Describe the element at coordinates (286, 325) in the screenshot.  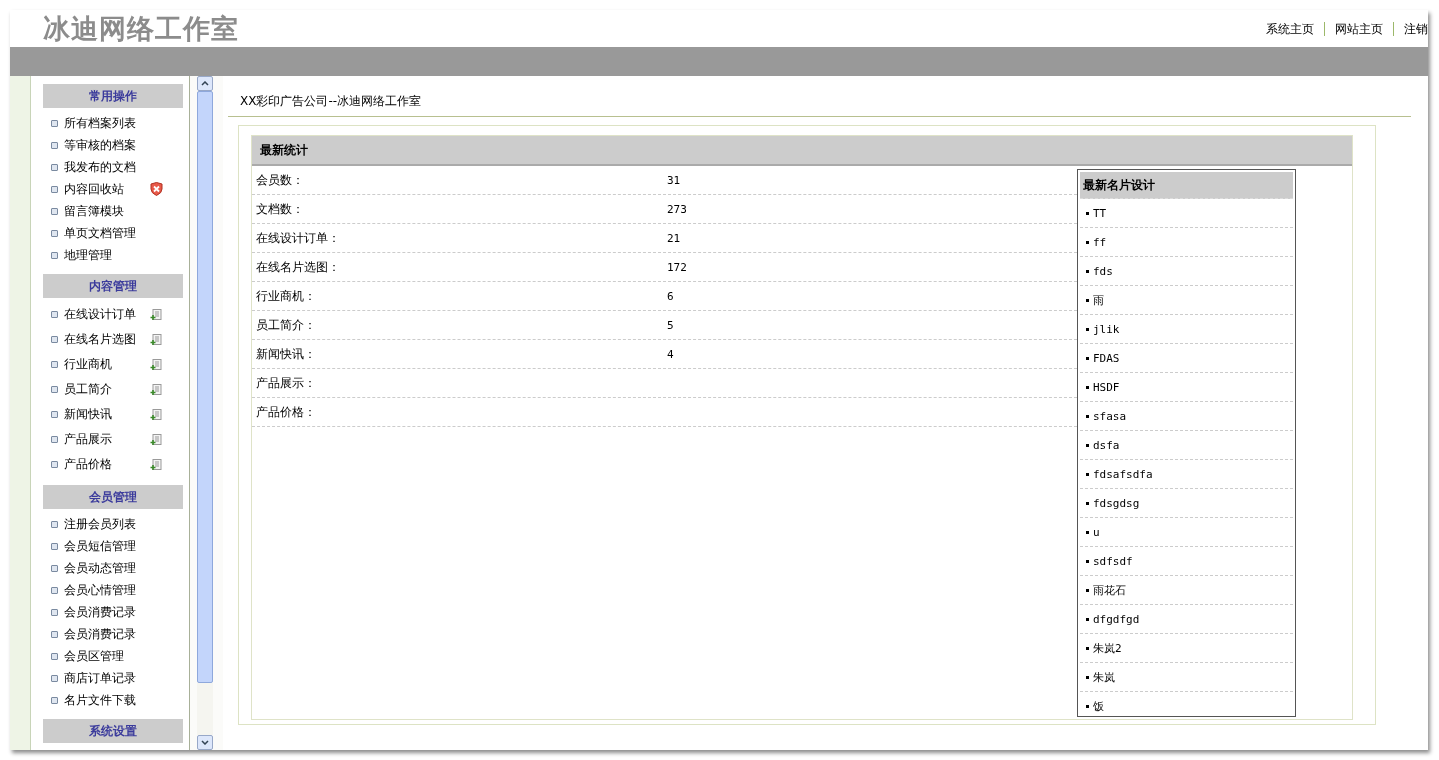
I see `stat-label: 员工简介：` at that location.